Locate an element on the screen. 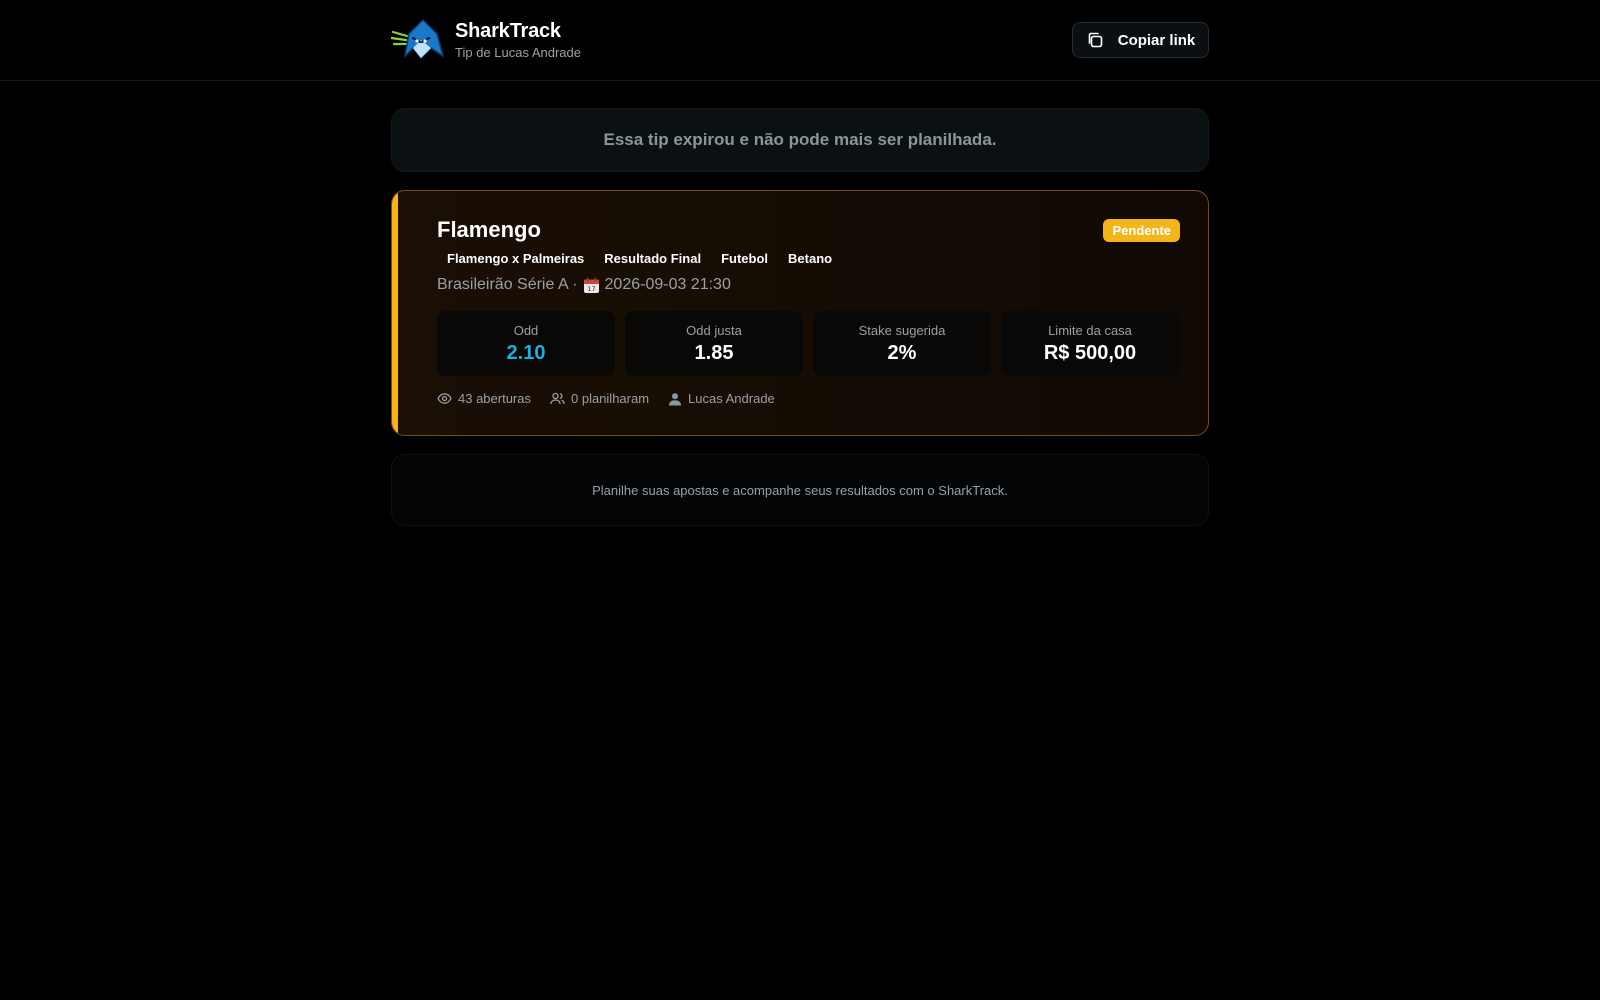  tip-footer-meta: 43 aberturas 0 planilharam Lucas Andrade is located at coordinates (606, 398).